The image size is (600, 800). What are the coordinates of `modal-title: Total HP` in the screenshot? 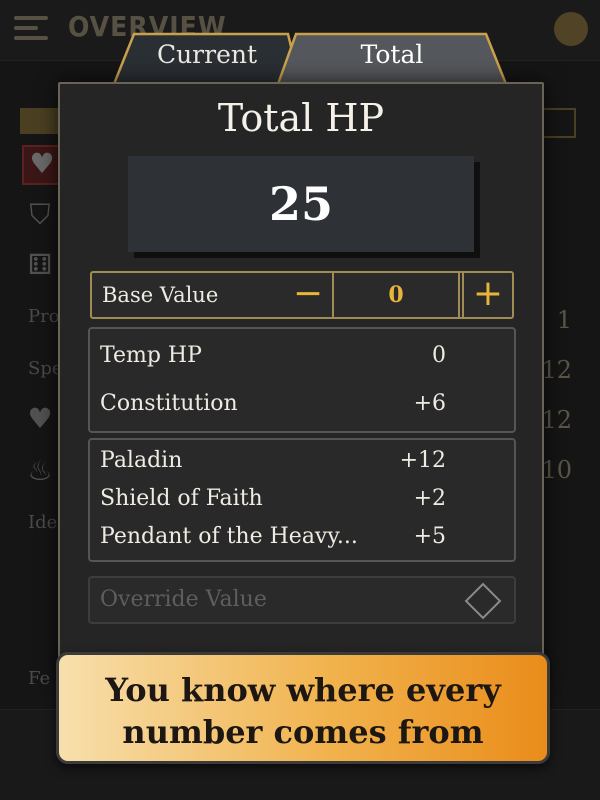 It's located at (301, 118).